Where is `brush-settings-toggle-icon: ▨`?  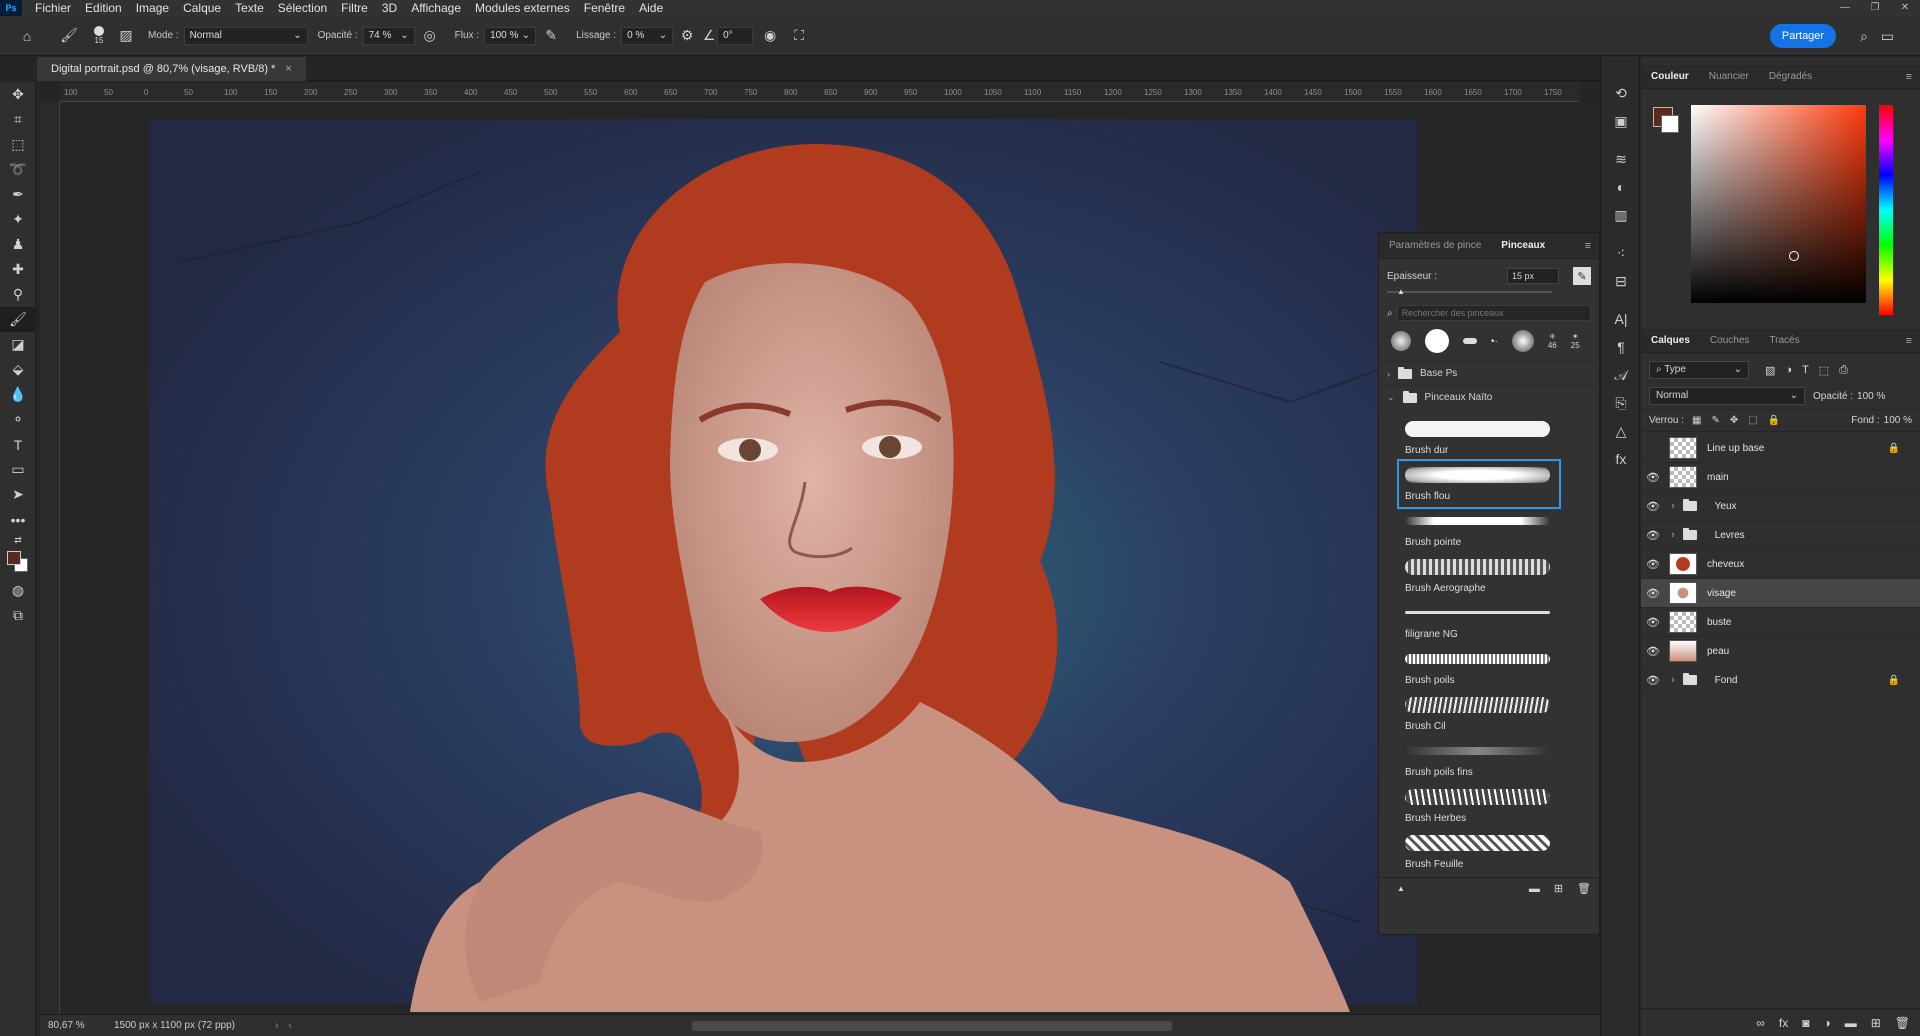
brush-settings-toggle-icon: ▨ is located at coordinates (126, 35).